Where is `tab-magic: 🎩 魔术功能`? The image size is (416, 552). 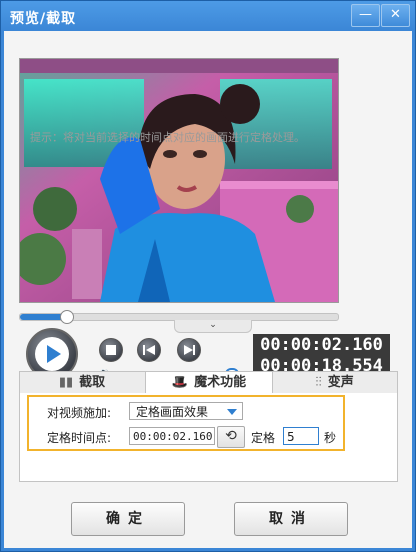
tab-magic: 🎩 魔术功能 is located at coordinates (209, 383).